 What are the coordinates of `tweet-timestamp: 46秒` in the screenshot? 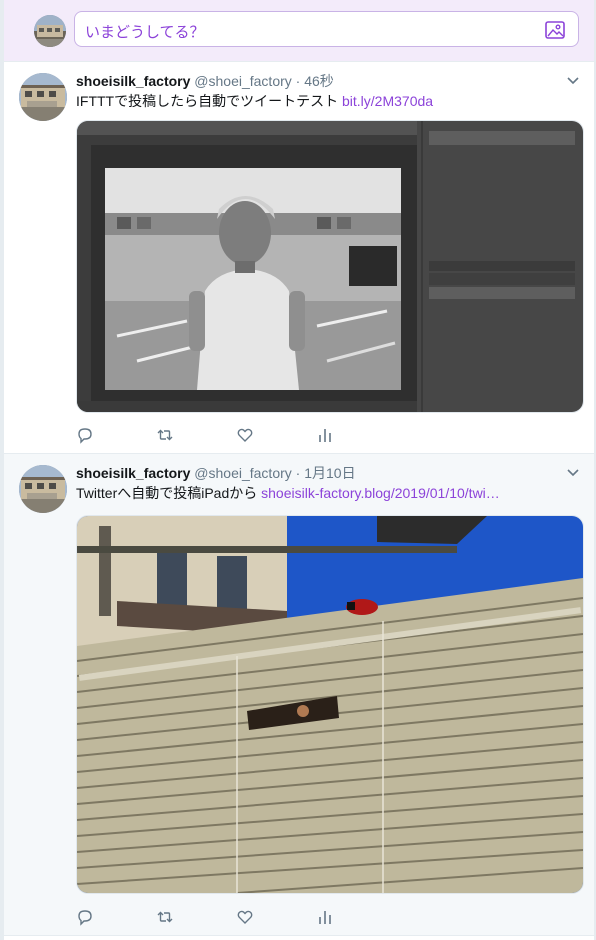 It's located at (319, 81).